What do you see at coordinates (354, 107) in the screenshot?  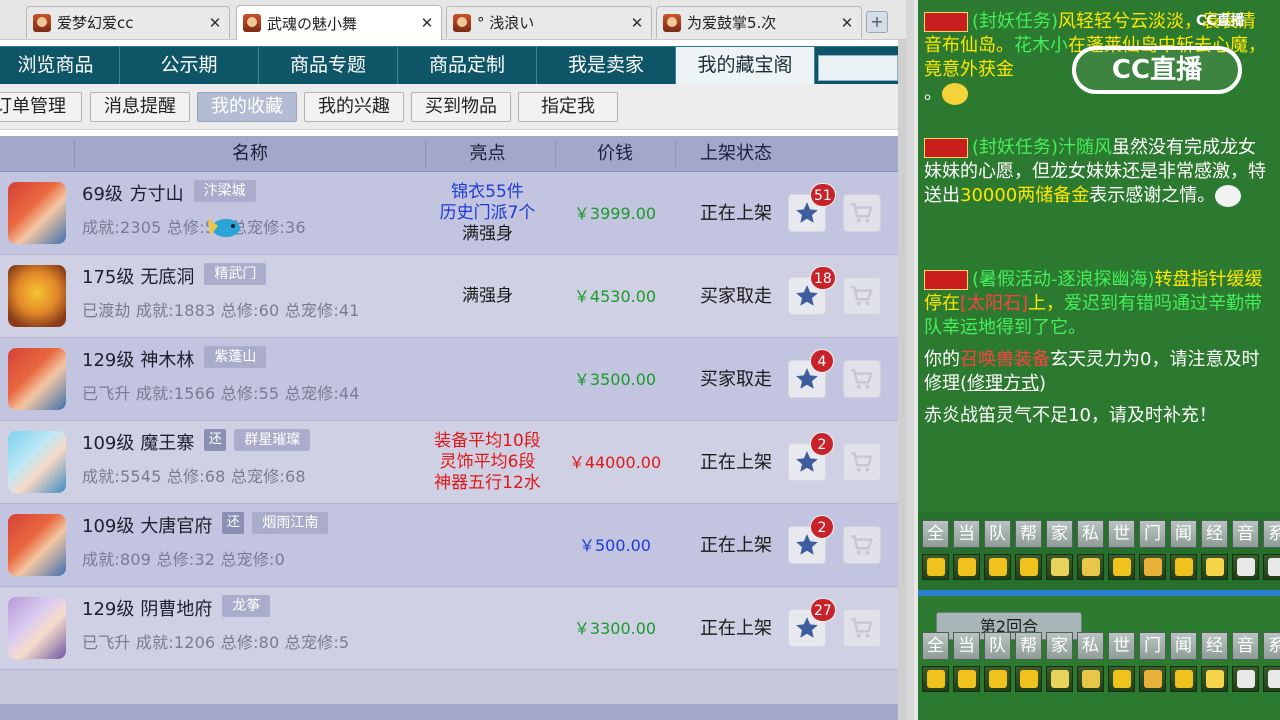 I see `subnav-interests: 我的兴趣` at bounding box center [354, 107].